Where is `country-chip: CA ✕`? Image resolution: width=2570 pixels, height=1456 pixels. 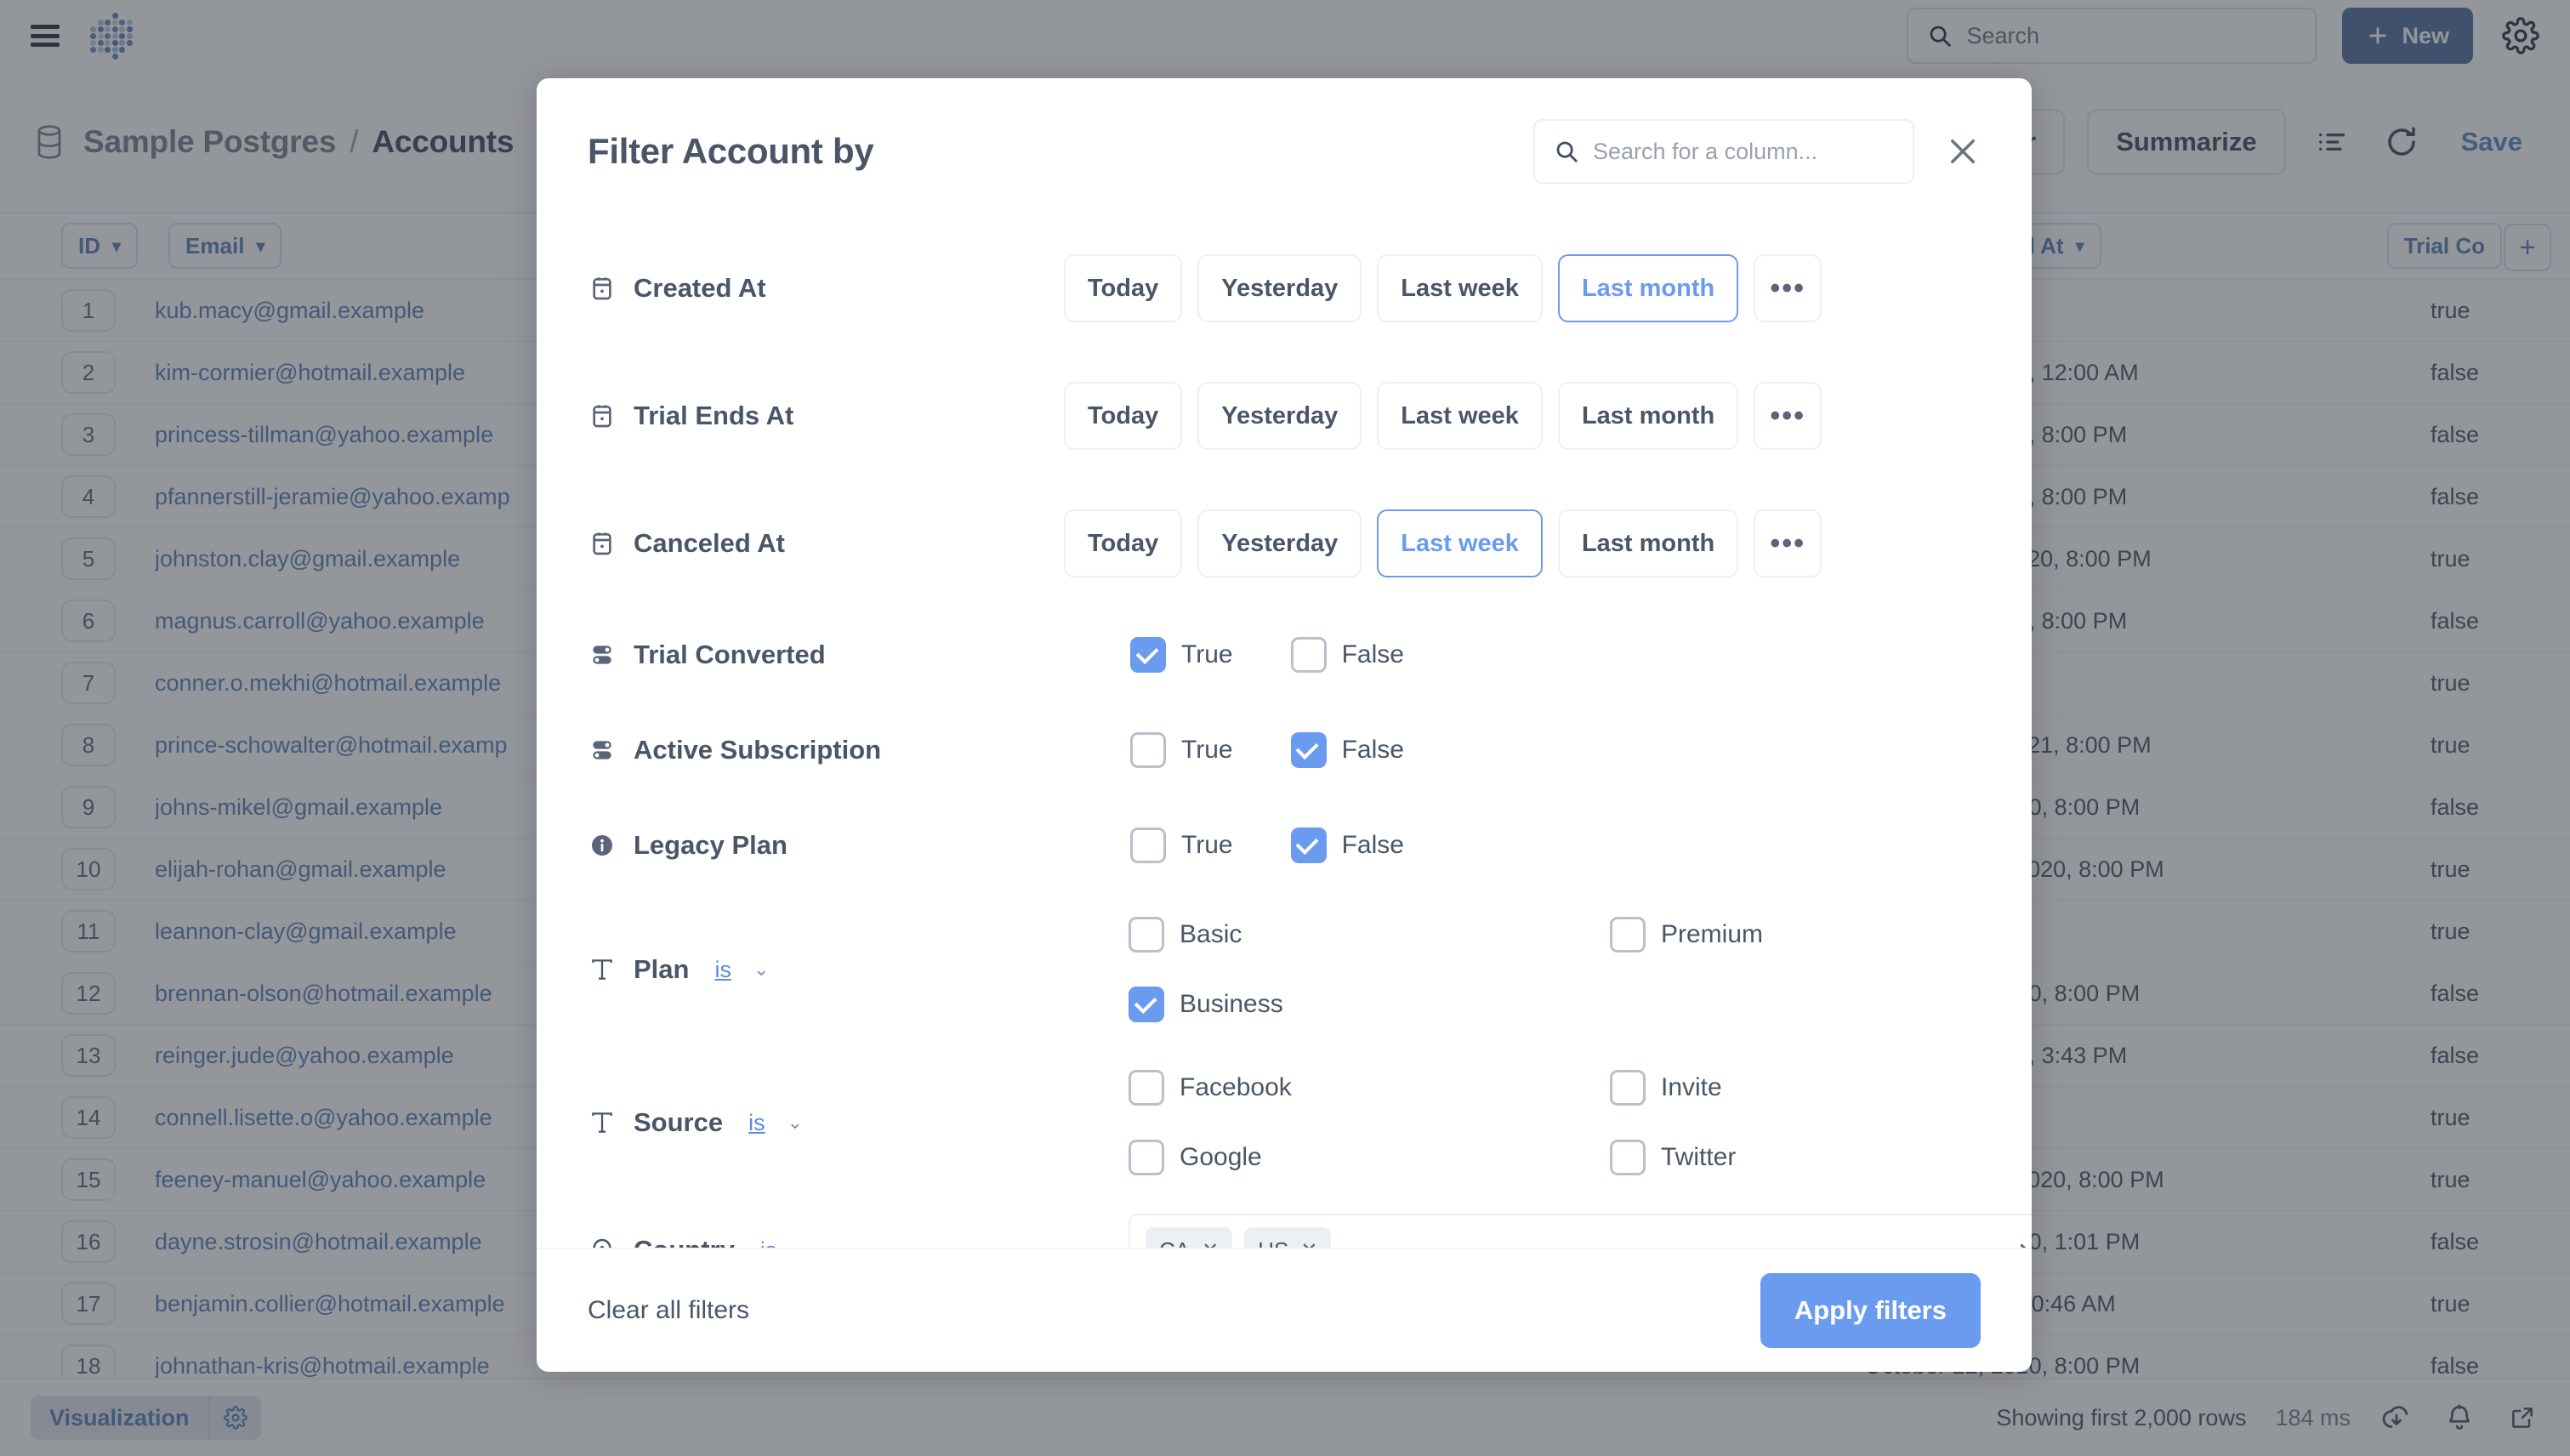 country-chip: CA ✕ is located at coordinates (1189, 1238).